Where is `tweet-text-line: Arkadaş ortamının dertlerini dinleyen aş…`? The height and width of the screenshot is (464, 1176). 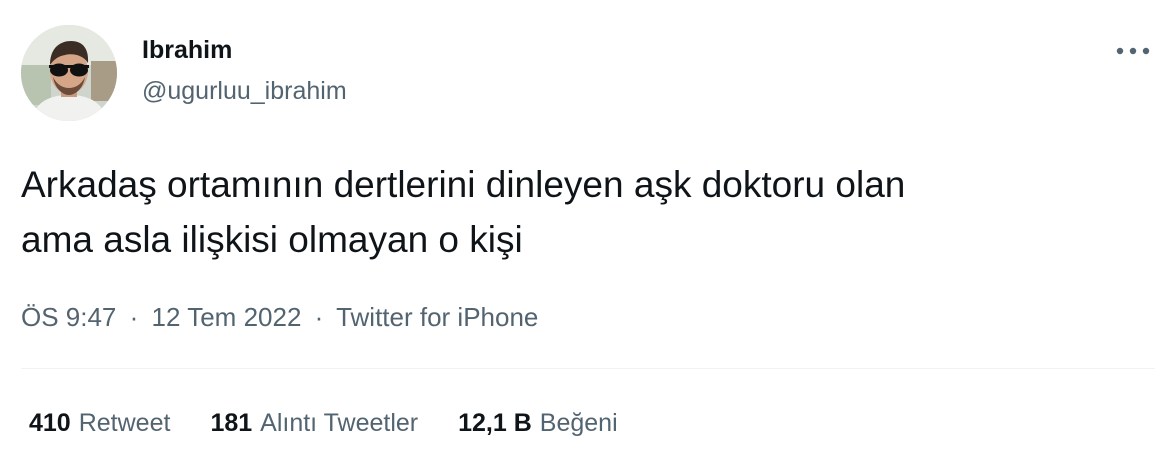 tweet-text-line: Arkadaş ortamının dertlerini dinleyen aş… is located at coordinates (463, 184).